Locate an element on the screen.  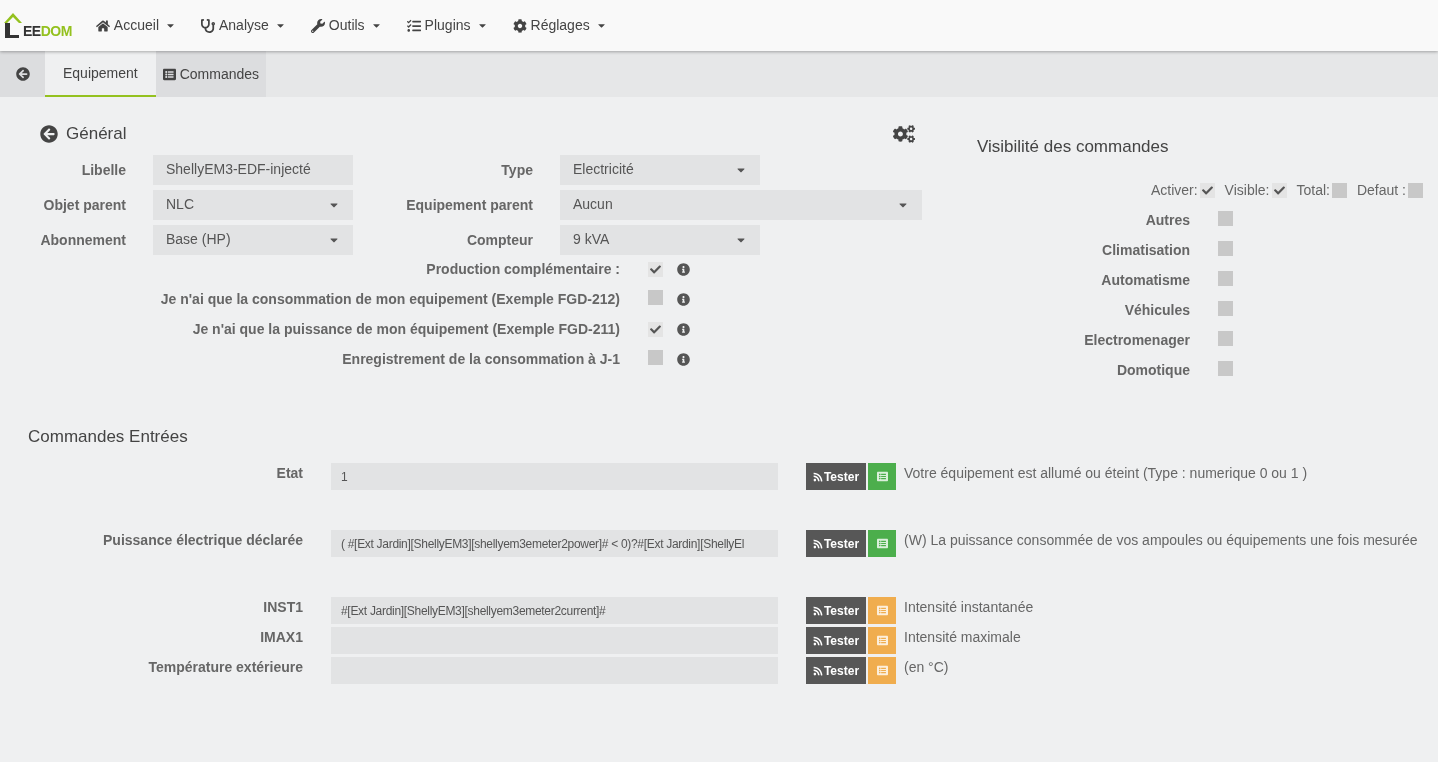
command-description: (W) La puissance consommée de vos ampoules ou équipements une fois mesurée is located at coordinates (1161, 540).